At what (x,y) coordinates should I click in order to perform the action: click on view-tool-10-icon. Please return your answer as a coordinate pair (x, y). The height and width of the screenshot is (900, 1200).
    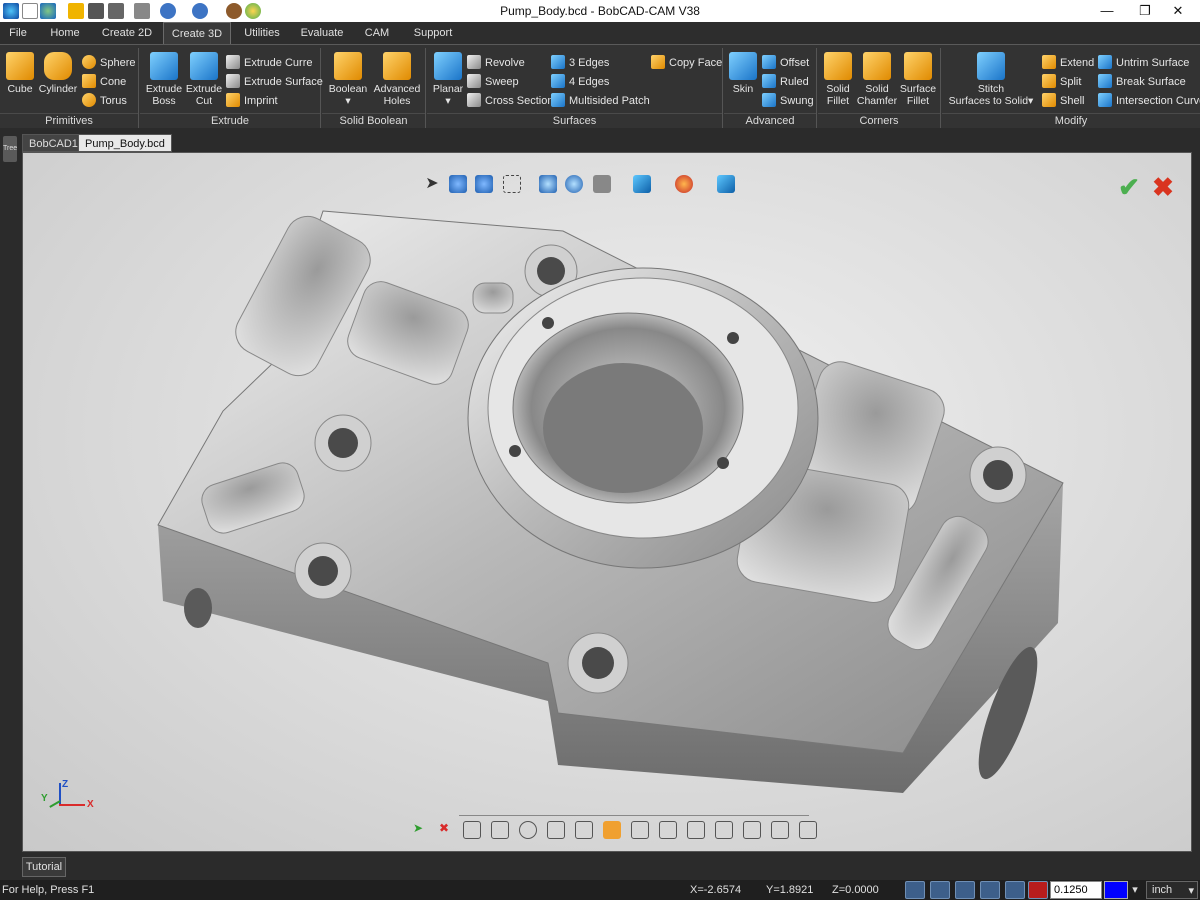
    Looking at the image, I should click on (724, 830).